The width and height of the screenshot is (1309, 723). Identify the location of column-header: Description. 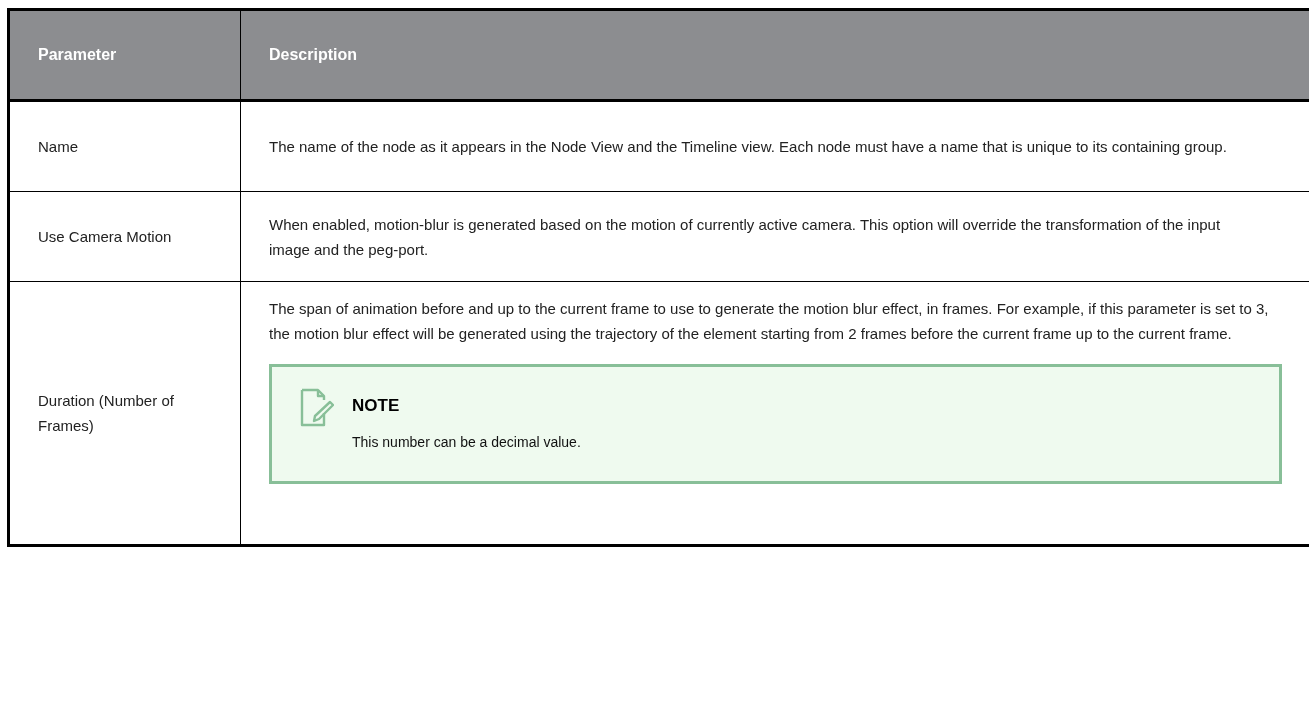
(774, 55).